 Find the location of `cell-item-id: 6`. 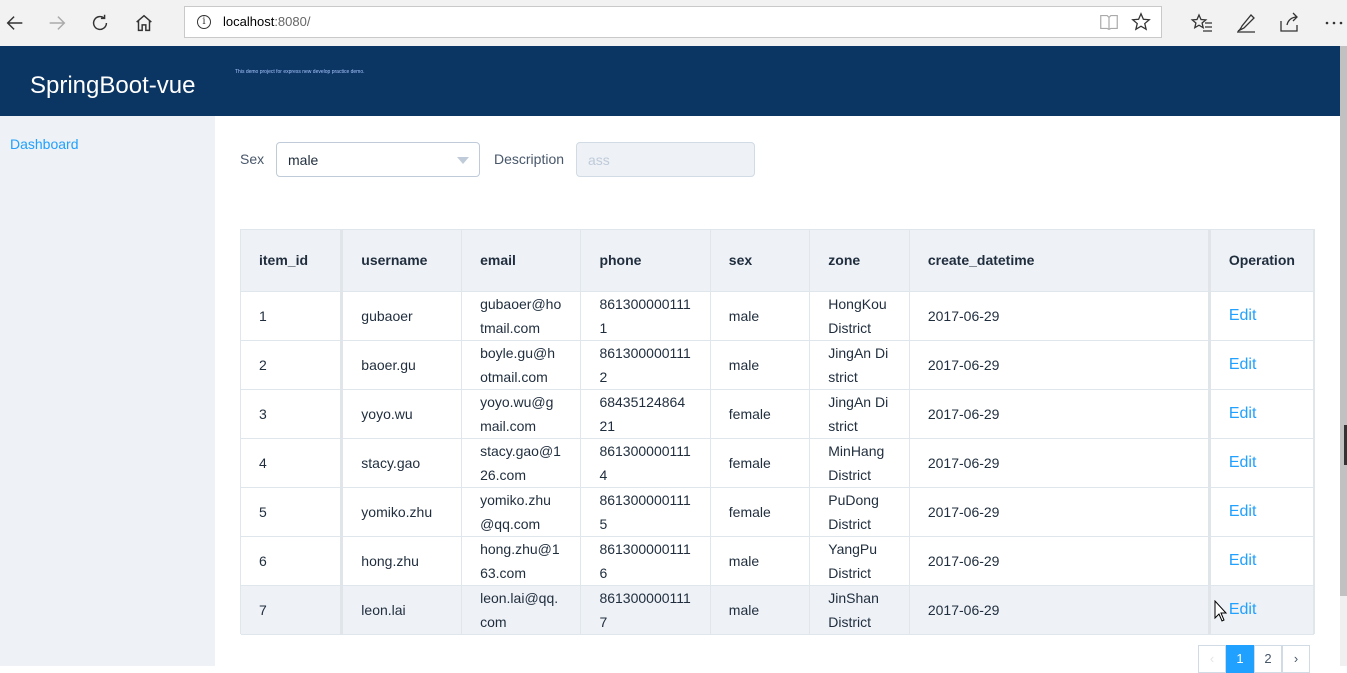

cell-item-id: 6 is located at coordinates (292, 561).